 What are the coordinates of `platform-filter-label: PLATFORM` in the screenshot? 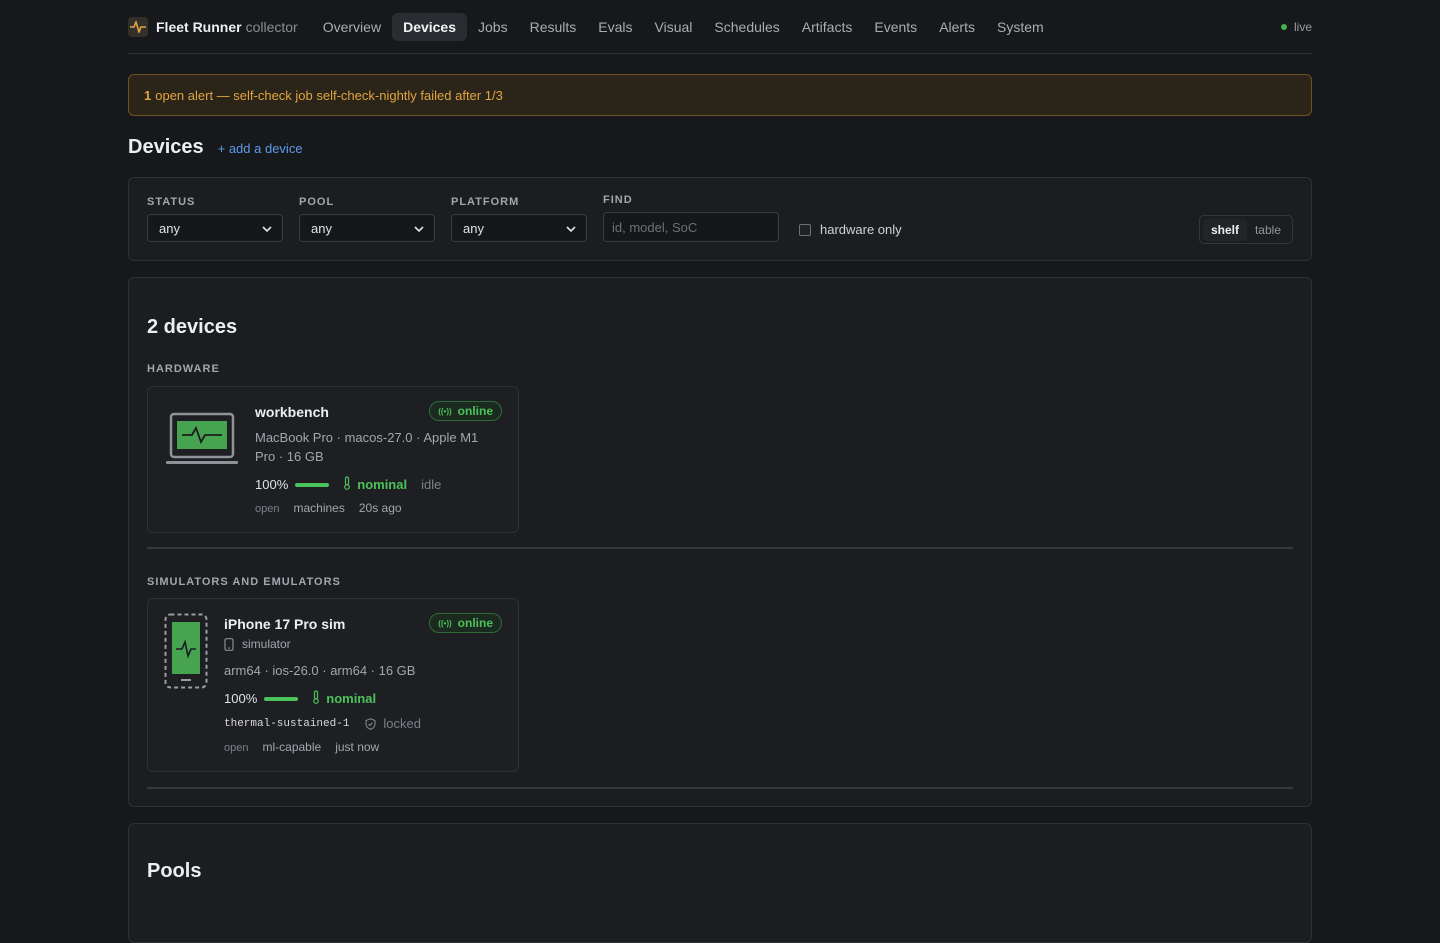 It's located at (485, 202).